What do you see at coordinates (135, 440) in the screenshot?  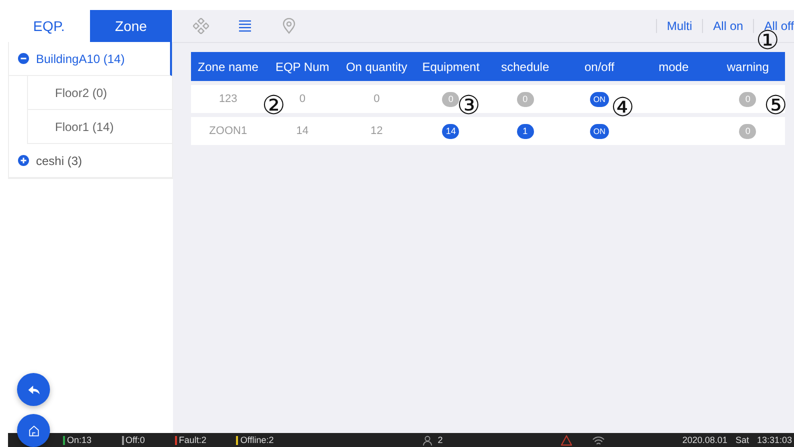 I see `status-count: Off:0` at bounding box center [135, 440].